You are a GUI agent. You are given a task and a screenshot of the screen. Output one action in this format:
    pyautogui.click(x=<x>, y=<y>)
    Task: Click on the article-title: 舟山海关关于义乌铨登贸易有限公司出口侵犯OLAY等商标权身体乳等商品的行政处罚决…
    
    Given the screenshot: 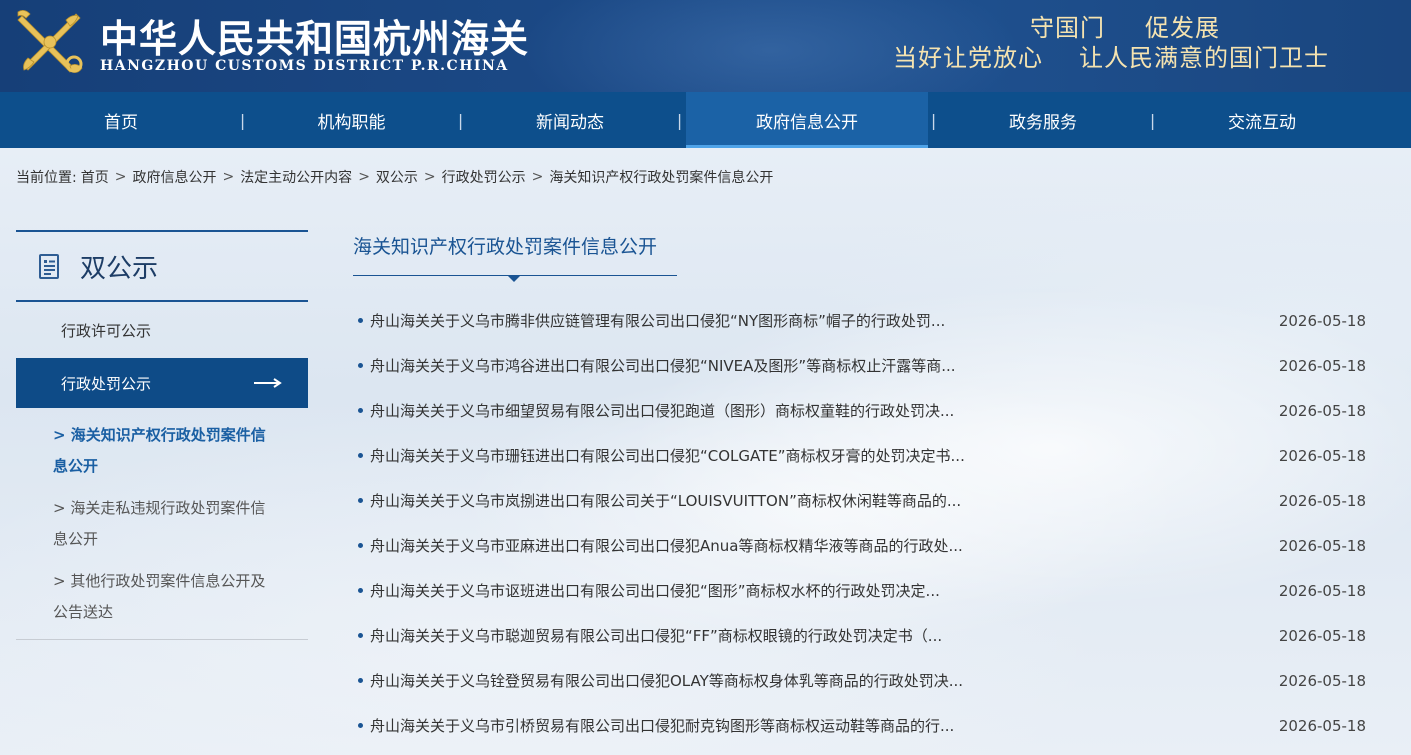 What is the action you would take?
    pyautogui.click(x=666, y=680)
    